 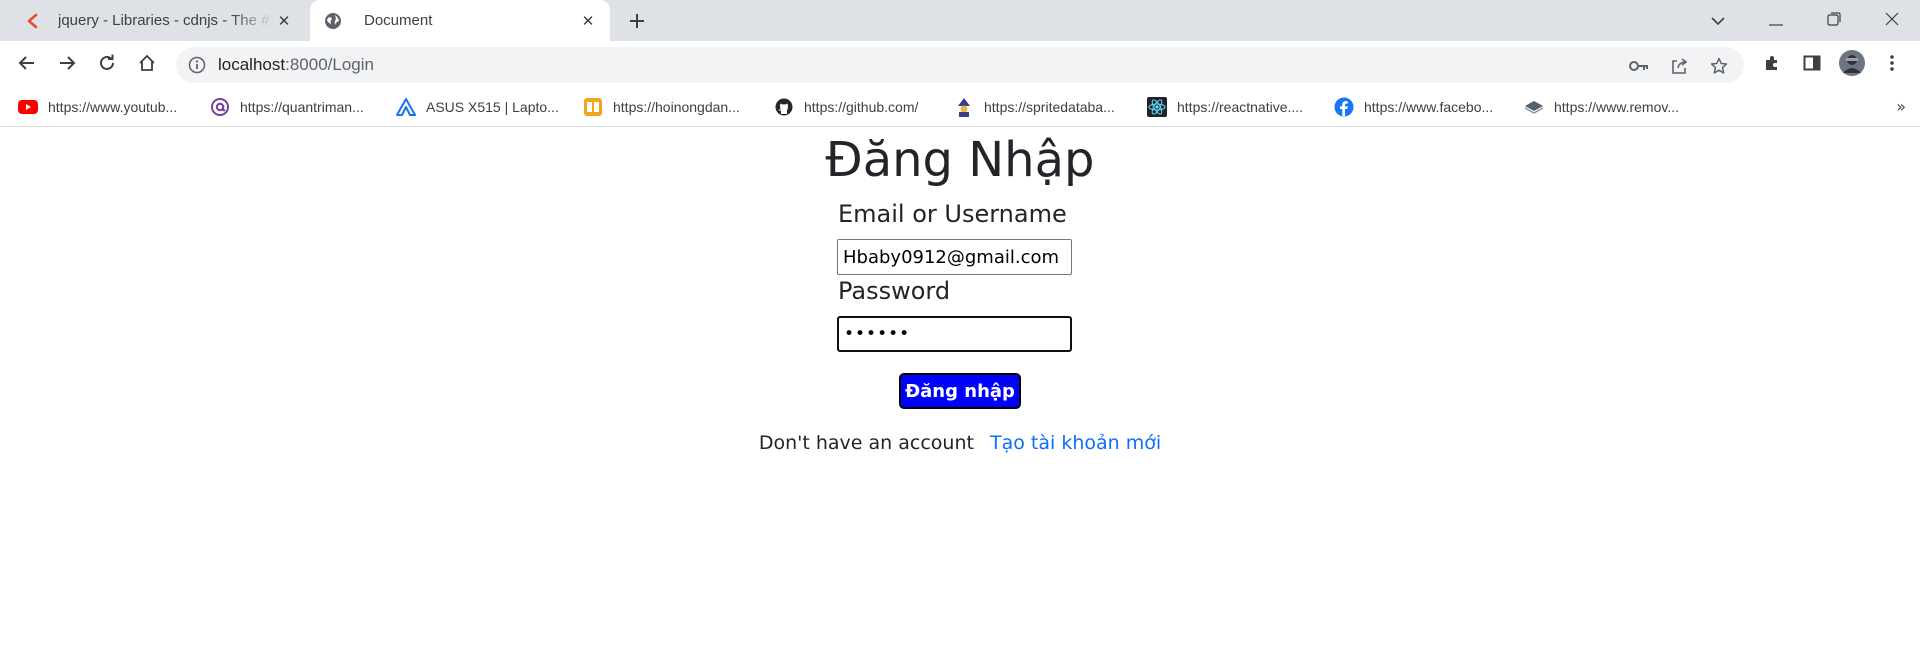 What do you see at coordinates (1534, 107) in the screenshot?
I see `remove-bg-icon` at bounding box center [1534, 107].